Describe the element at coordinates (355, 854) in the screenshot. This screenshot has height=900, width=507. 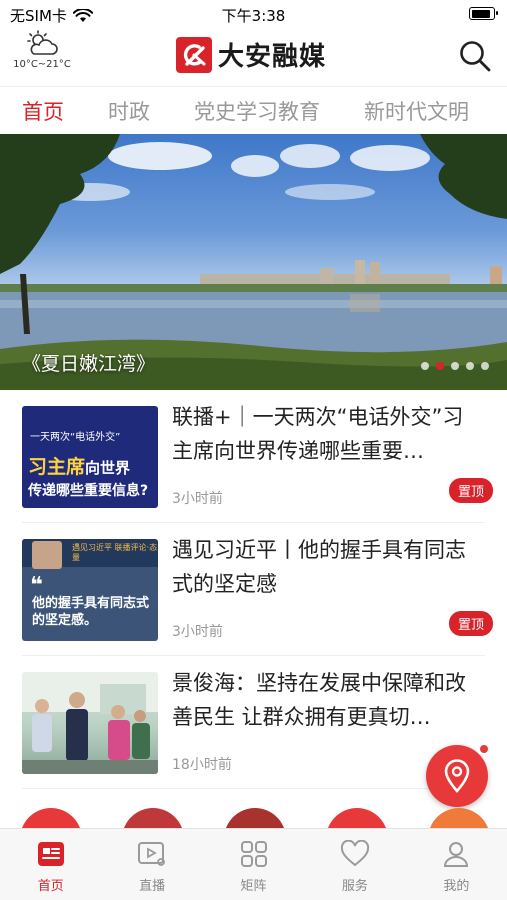
I see `heart-icon` at that location.